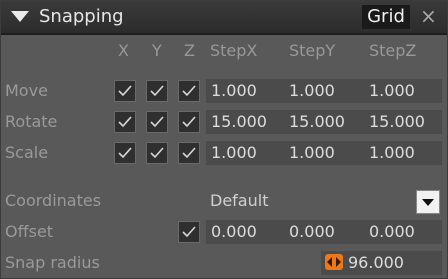 The height and width of the screenshot is (279, 448). I want to click on coordinates-value: Default, so click(239, 200).